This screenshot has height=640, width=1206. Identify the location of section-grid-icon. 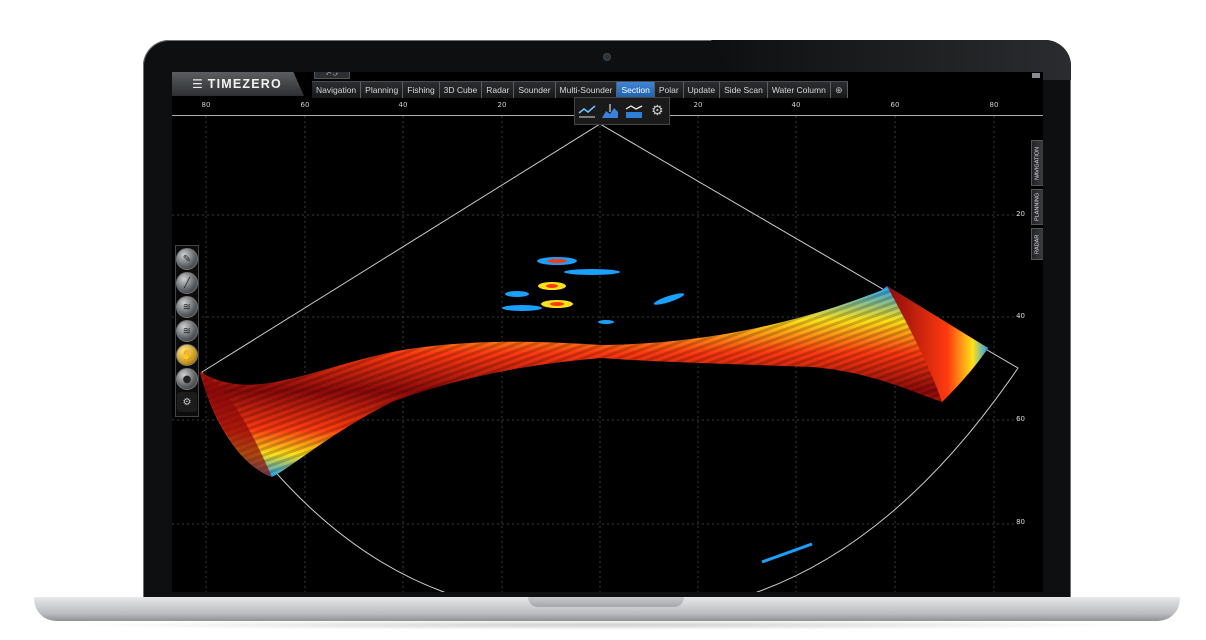
(634, 111).